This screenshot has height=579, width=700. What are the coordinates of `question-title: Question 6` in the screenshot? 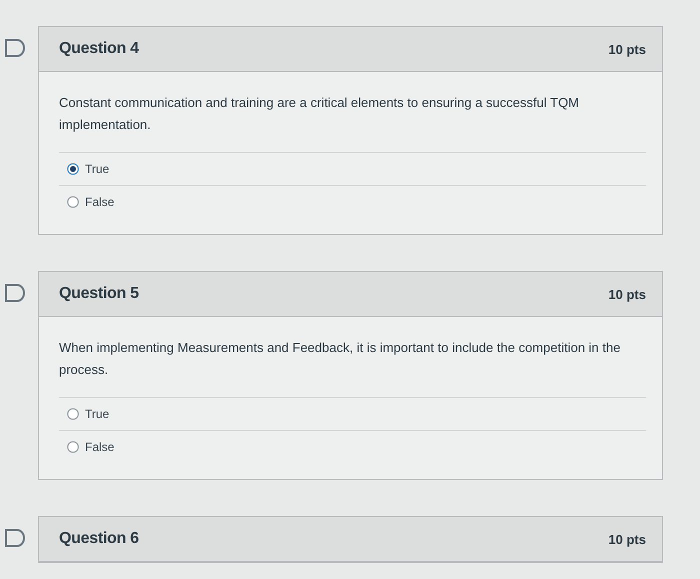 It's located at (99, 539).